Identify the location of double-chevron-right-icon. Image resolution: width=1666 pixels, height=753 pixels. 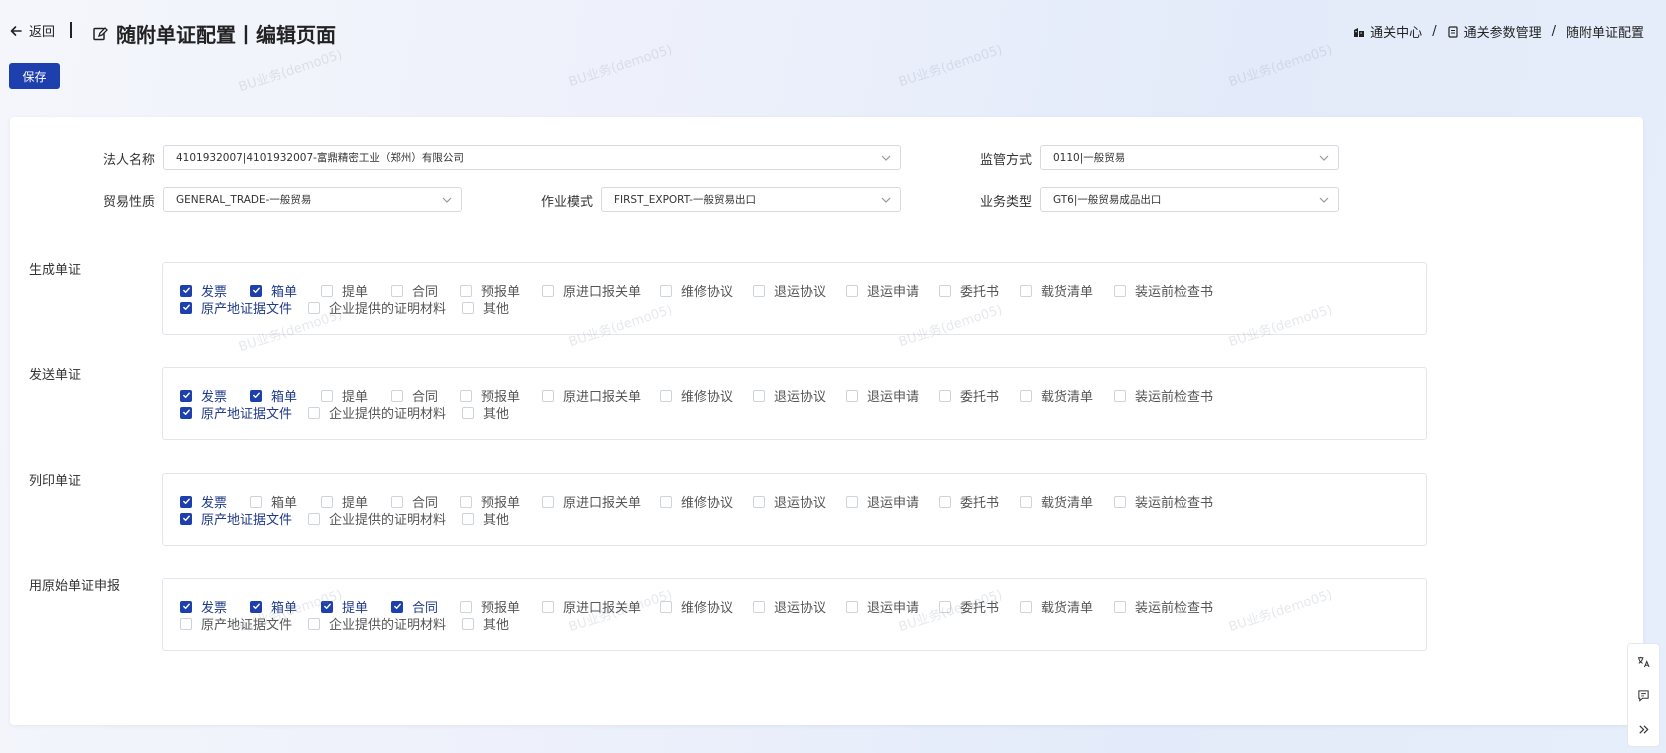
(1644, 729).